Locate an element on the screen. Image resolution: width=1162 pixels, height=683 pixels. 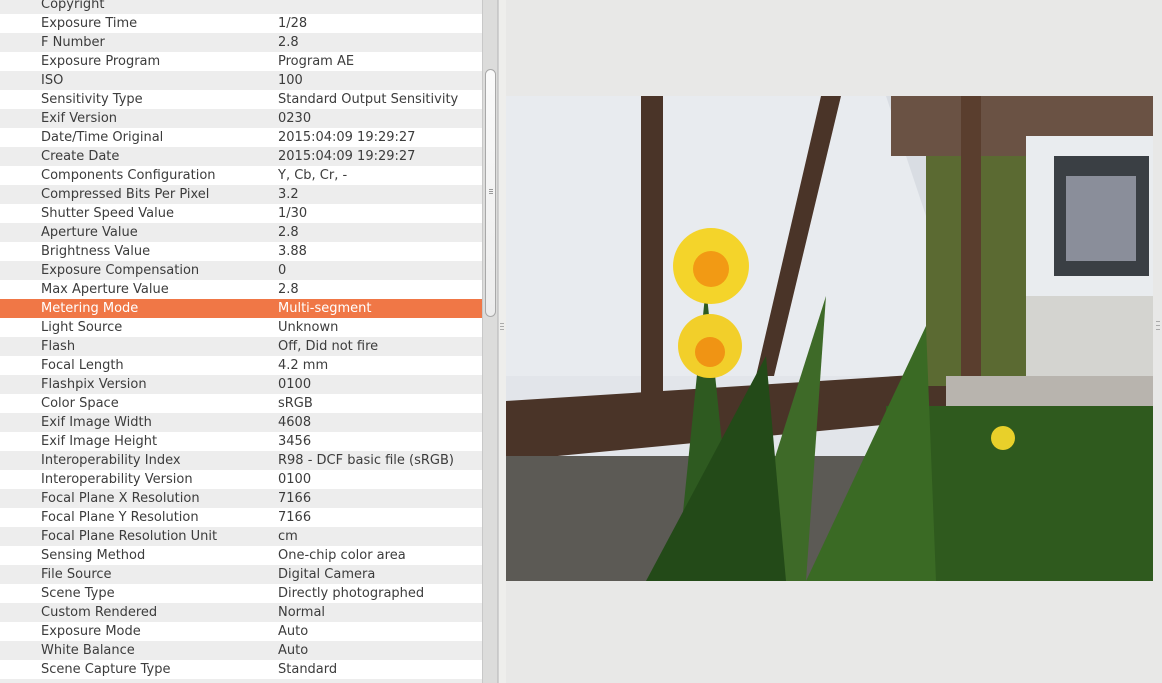
tag-name: Custom Rendered is located at coordinates (99, 612).